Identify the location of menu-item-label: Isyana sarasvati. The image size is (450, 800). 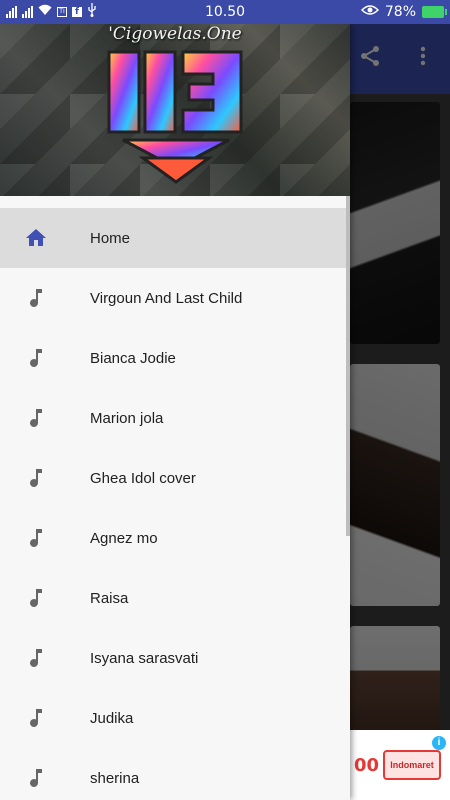
(144, 658).